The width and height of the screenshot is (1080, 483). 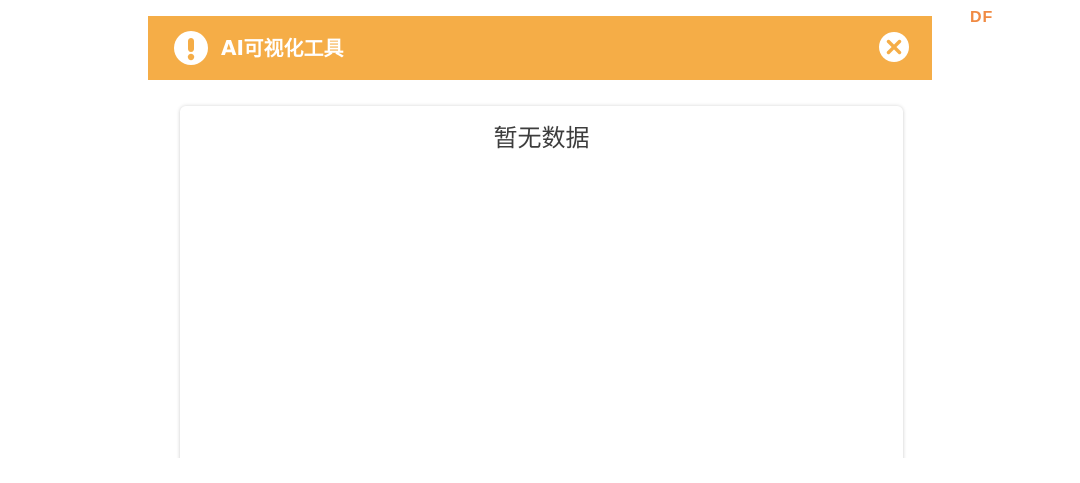 I want to click on brand-logo: DF, so click(x=982, y=17).